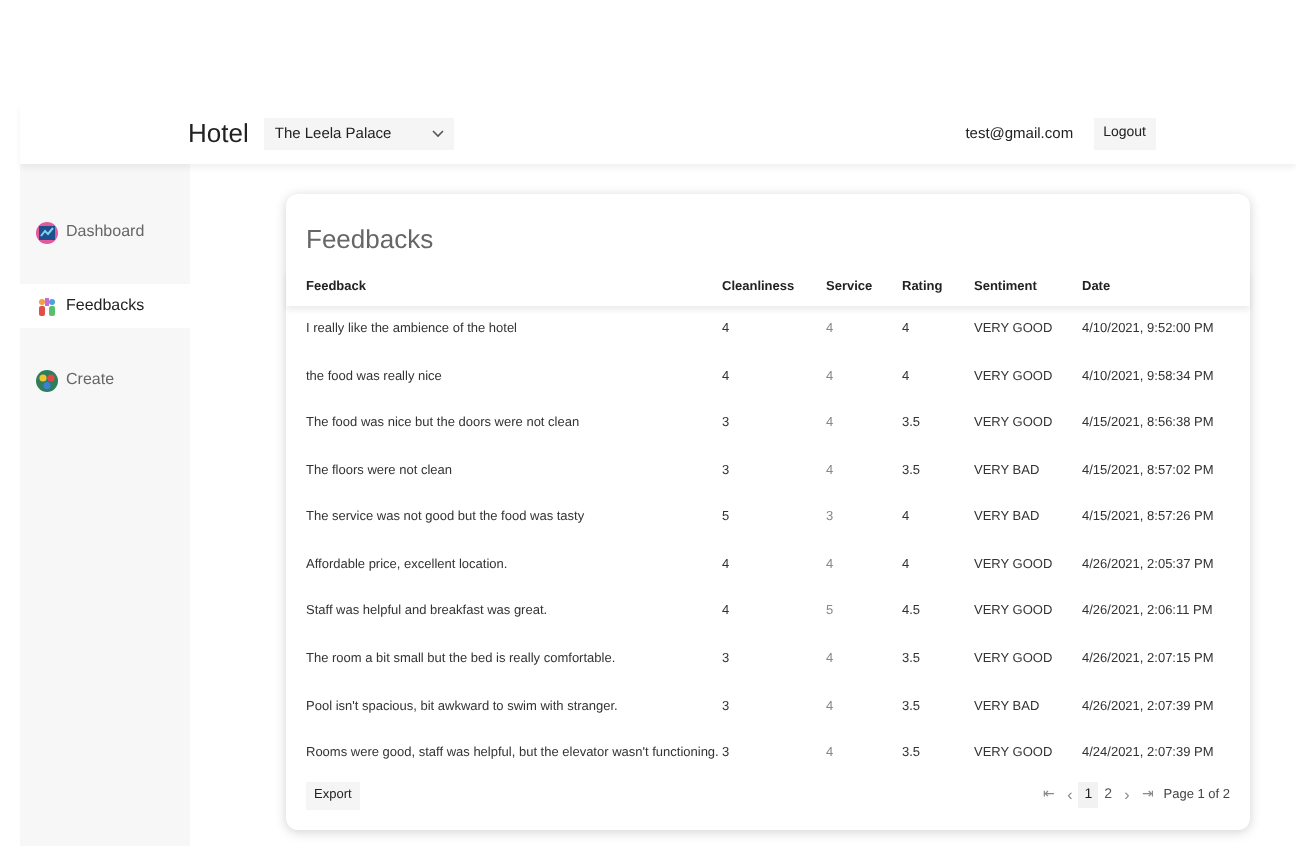 The width and height of the screenshot is (1296, 846). What do you see at coordinates (47, 306) in the screenshot?
I see `feedback-people-icon` at bounding box center [47, 306].